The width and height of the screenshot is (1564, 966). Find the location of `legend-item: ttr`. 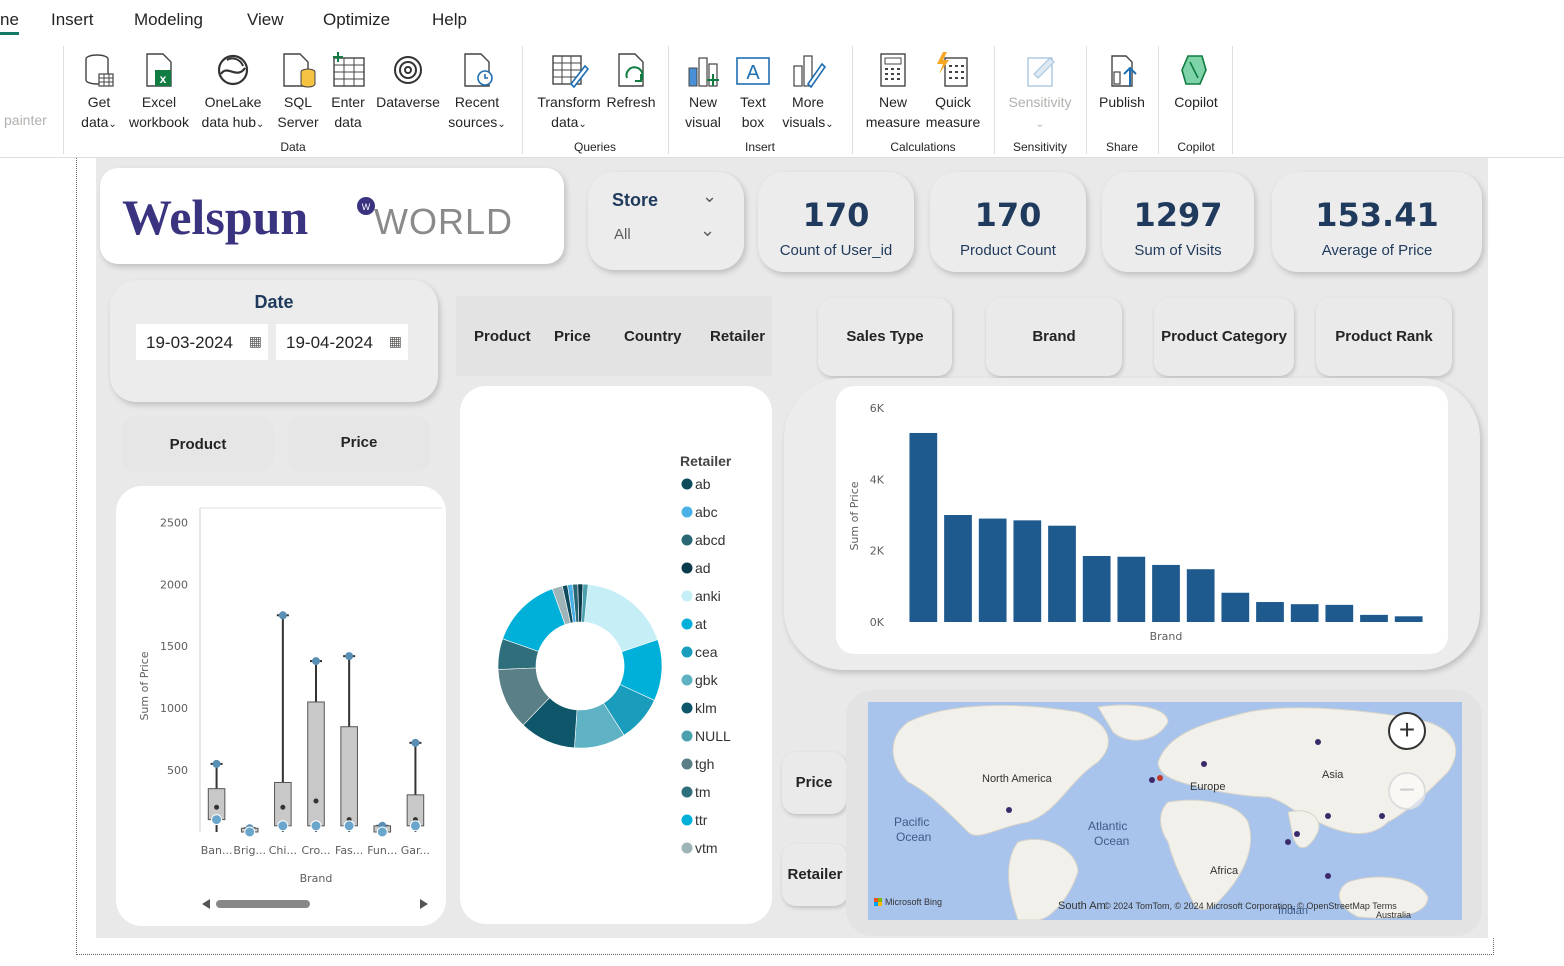

legend-item: ttr is located at coordinates (701, 820).